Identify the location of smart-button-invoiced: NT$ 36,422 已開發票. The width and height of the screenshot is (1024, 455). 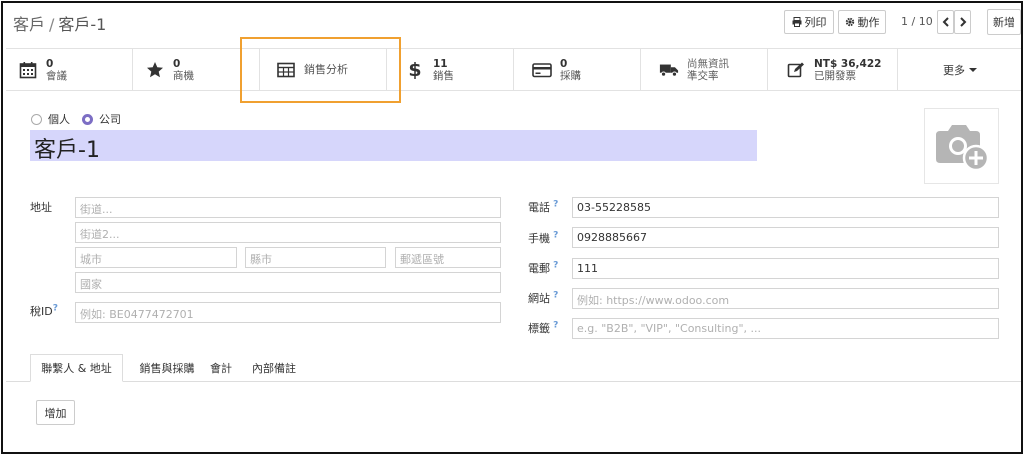
(833, 69).